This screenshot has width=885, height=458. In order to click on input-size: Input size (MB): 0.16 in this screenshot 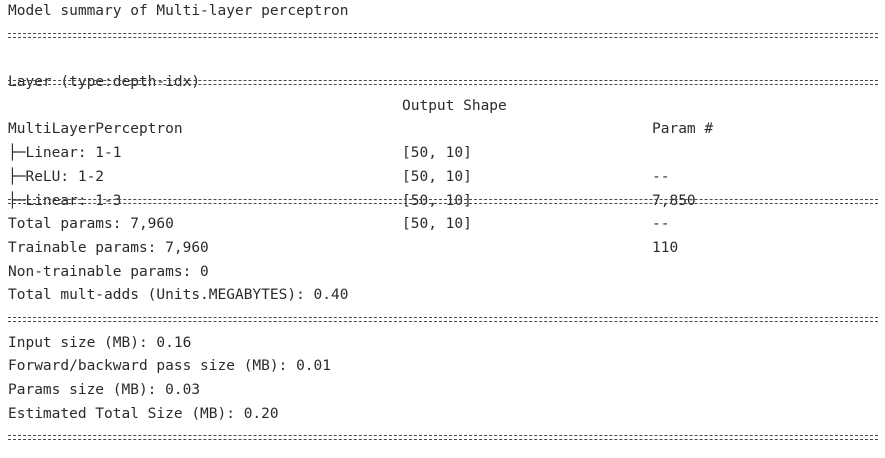, I will do `click(100, 342)`.